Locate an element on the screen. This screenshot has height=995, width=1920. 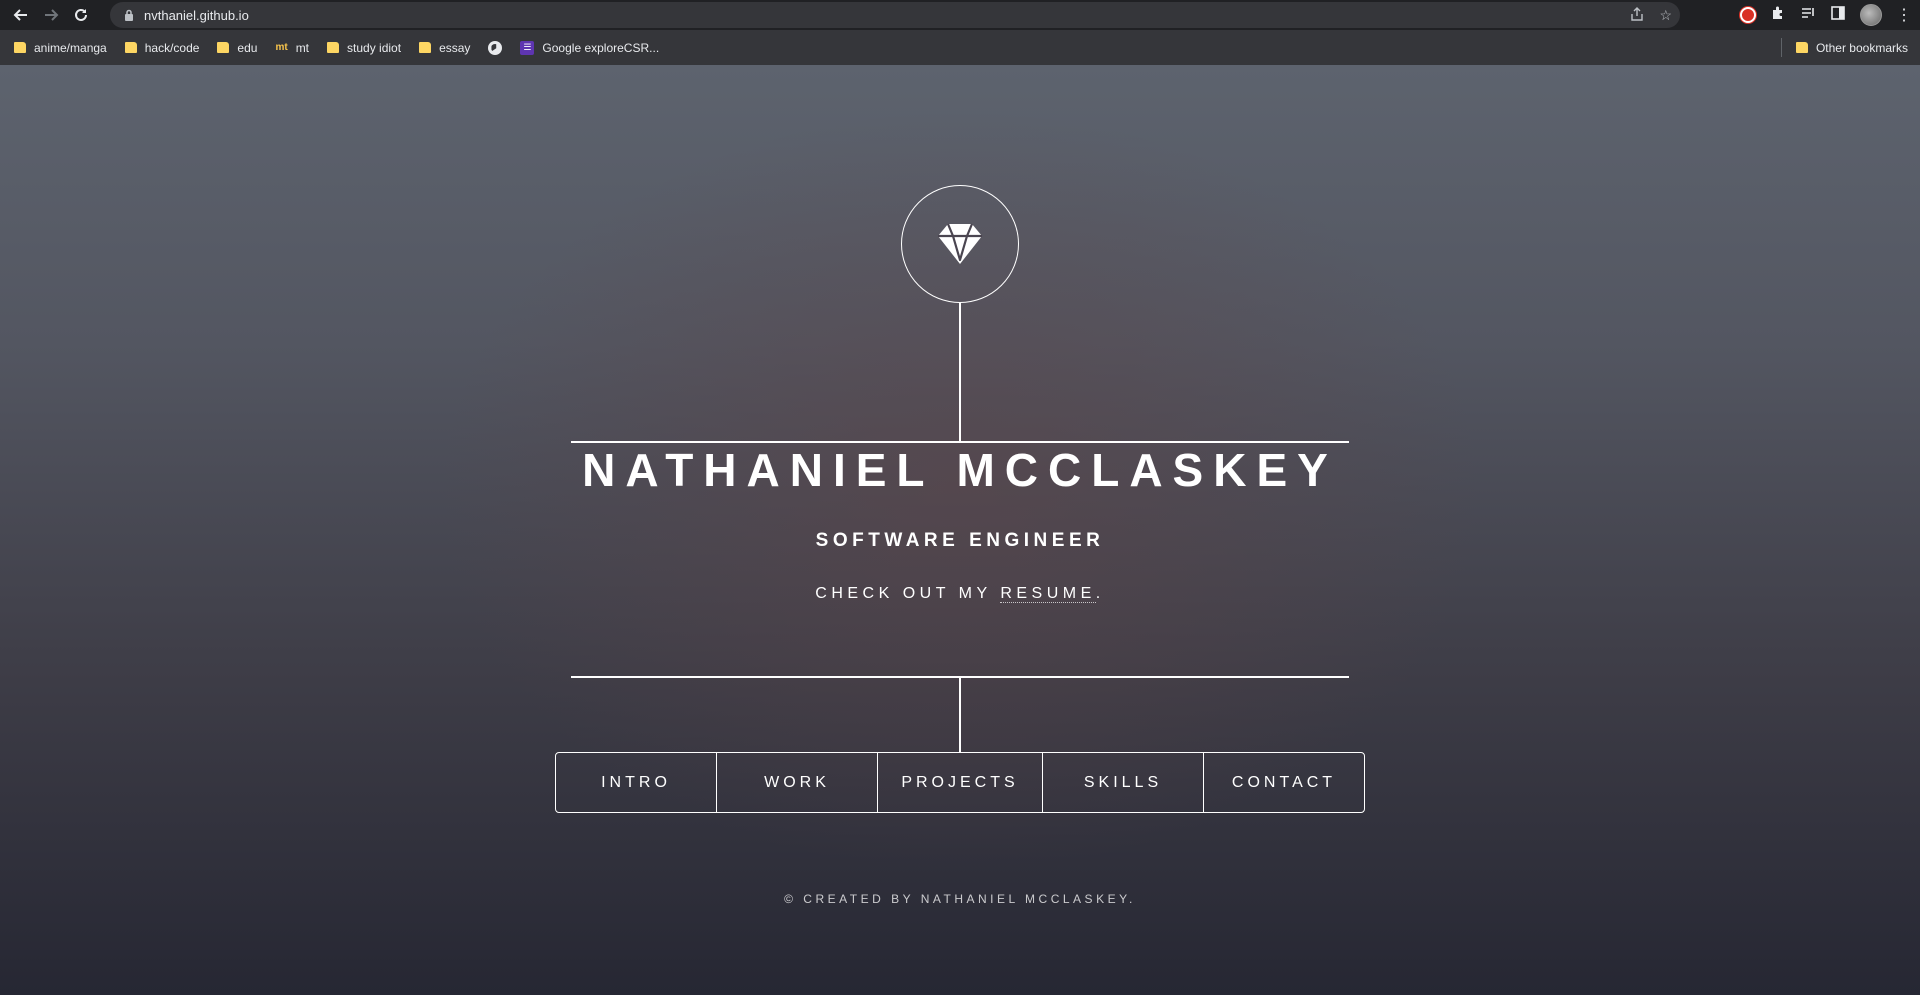
bookmark-hack-code: hack/code is located at coordinates (161, 48).